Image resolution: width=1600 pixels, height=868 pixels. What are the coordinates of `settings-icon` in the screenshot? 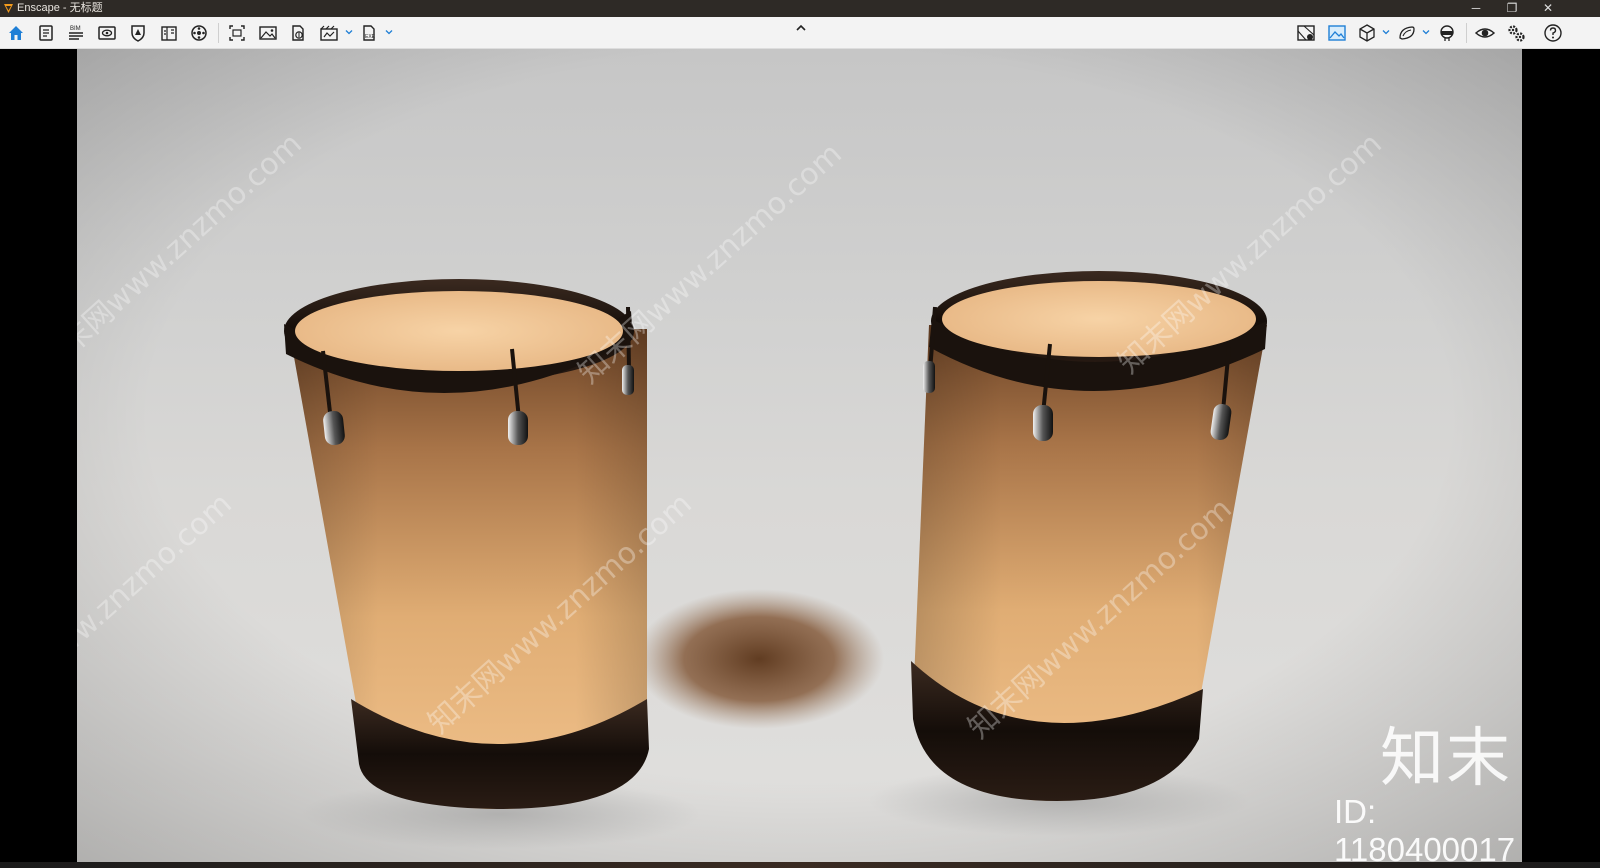 It's located at (1516, 33).